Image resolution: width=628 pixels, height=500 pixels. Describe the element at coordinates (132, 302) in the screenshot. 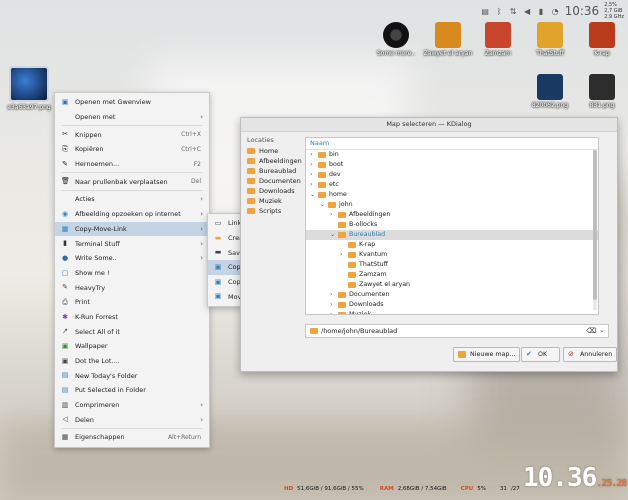

I see `menu-item-print: ⎙ Print` at that location.